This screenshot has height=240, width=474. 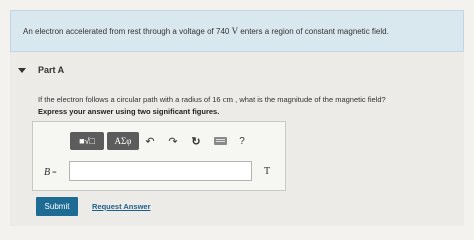 What do you see at coordinates (87, 141) in the screenshot?
I see `templates-button: ■√□` at bounding box center [87, 141].